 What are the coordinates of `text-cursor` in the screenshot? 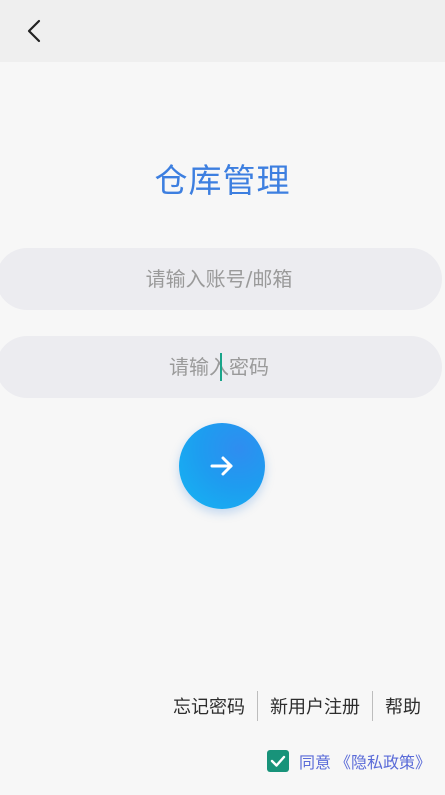 It's located at (221, 367).